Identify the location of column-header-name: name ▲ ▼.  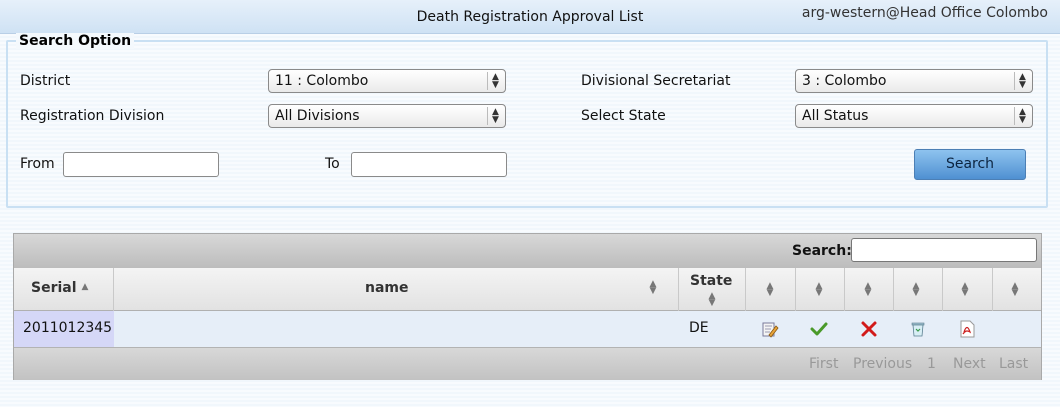
(396, 289).